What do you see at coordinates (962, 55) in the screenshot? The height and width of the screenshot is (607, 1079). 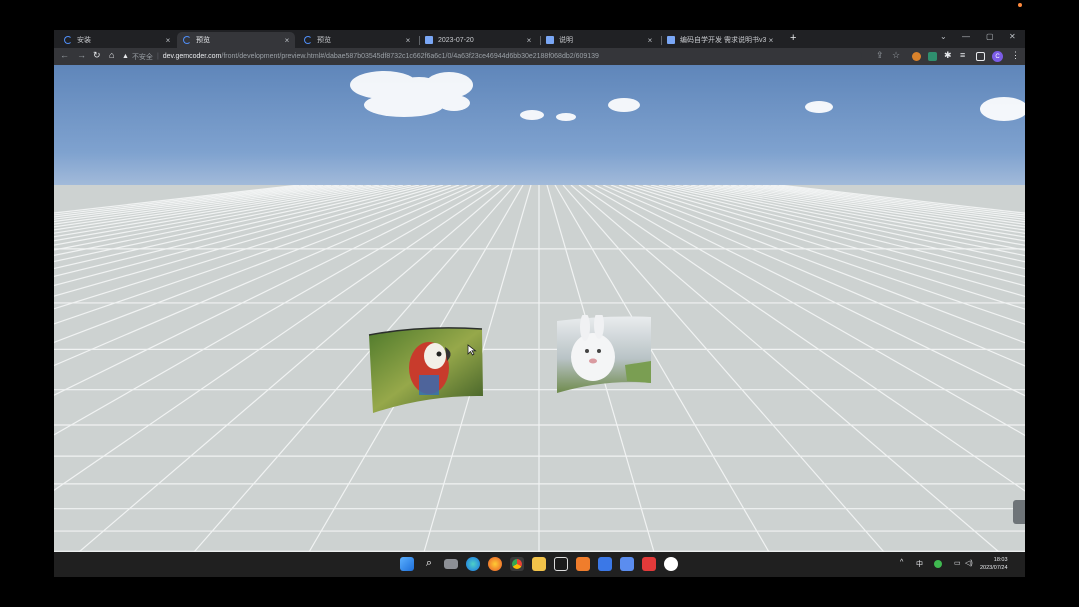 I see `reading-list-icon: ≡` at bounding box center [962, 55].